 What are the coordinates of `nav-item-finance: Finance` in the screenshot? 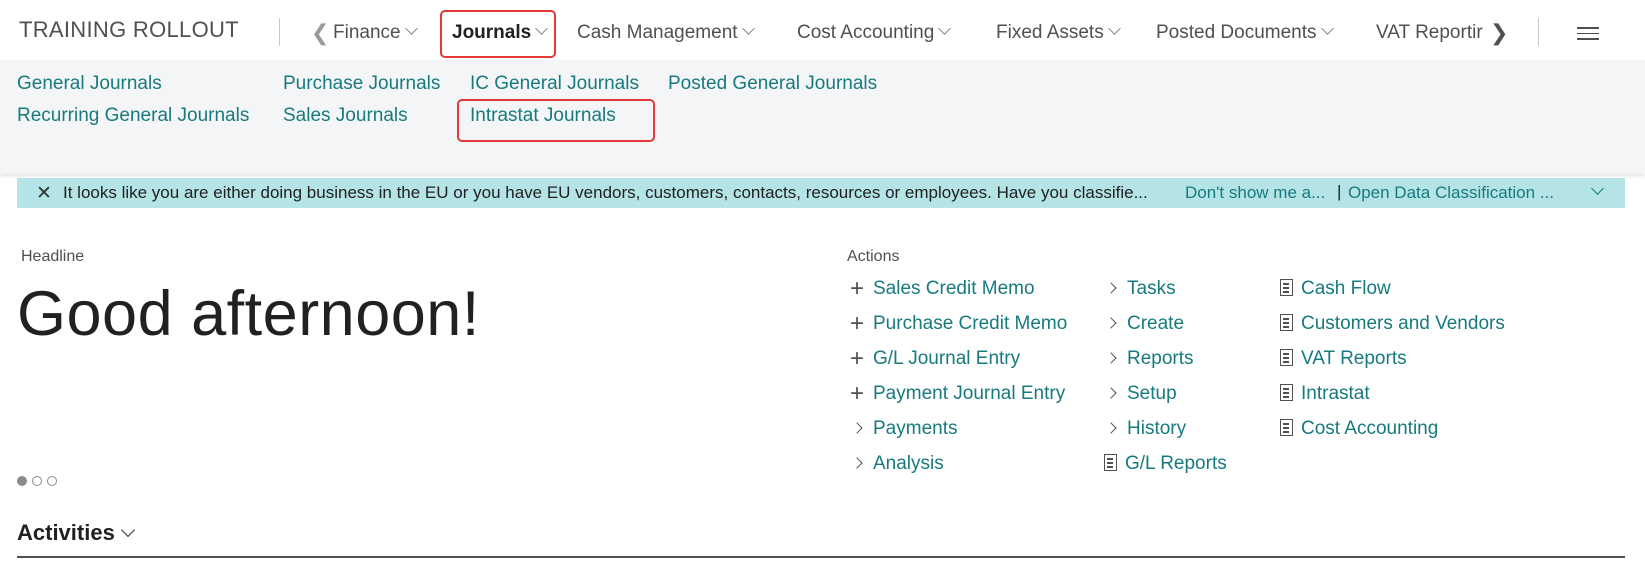 It's located at (375, 33).